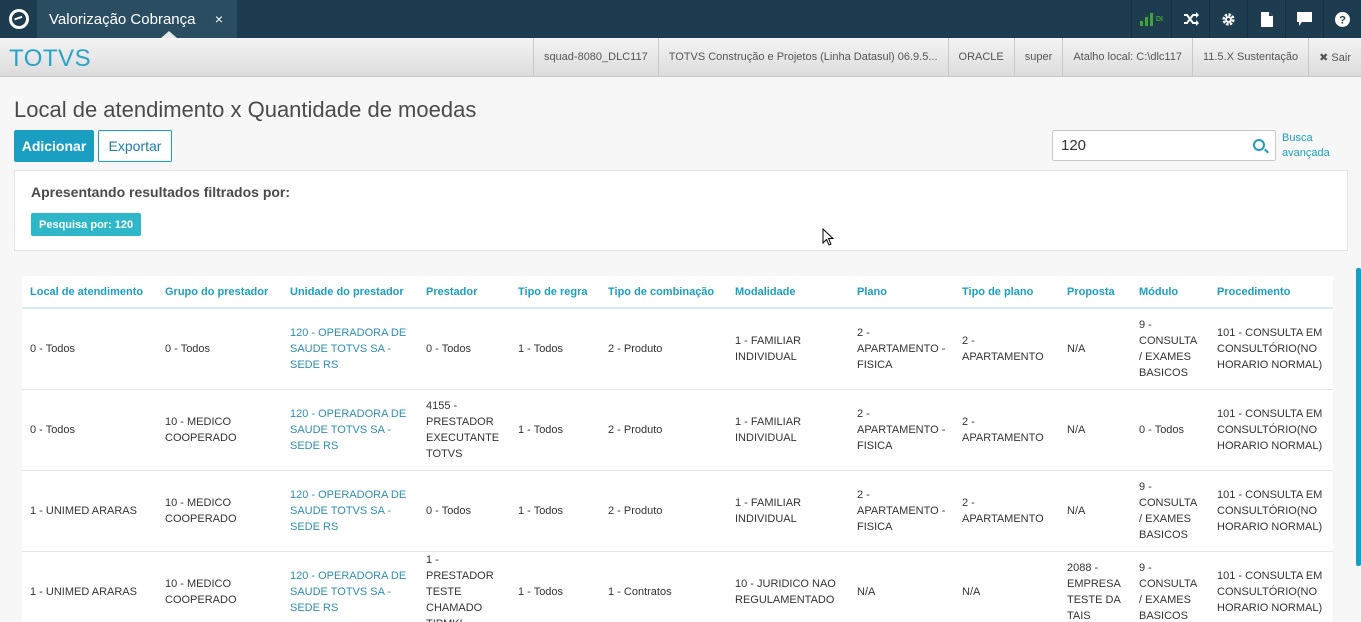  I want to click on tab-close-icon: ×, so click(219, 19).